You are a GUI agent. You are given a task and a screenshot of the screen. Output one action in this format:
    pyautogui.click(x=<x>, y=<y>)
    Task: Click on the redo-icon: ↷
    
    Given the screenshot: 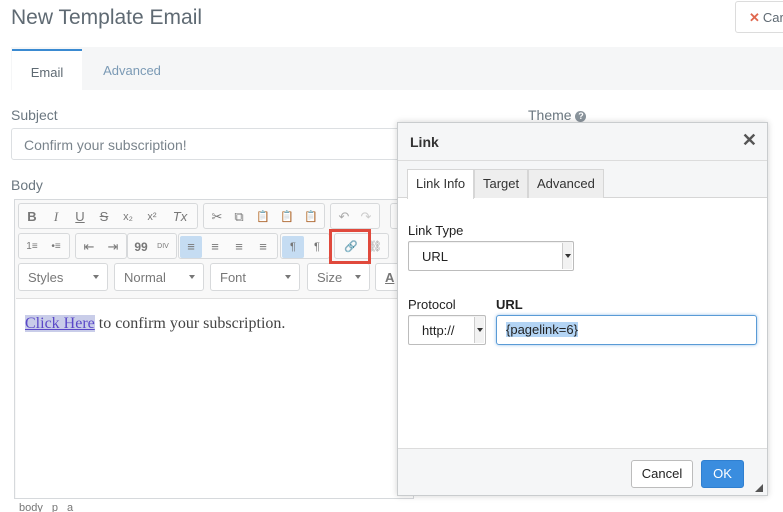 What is the action you would take?
    pyautogui.click(x=366, y=217)
    